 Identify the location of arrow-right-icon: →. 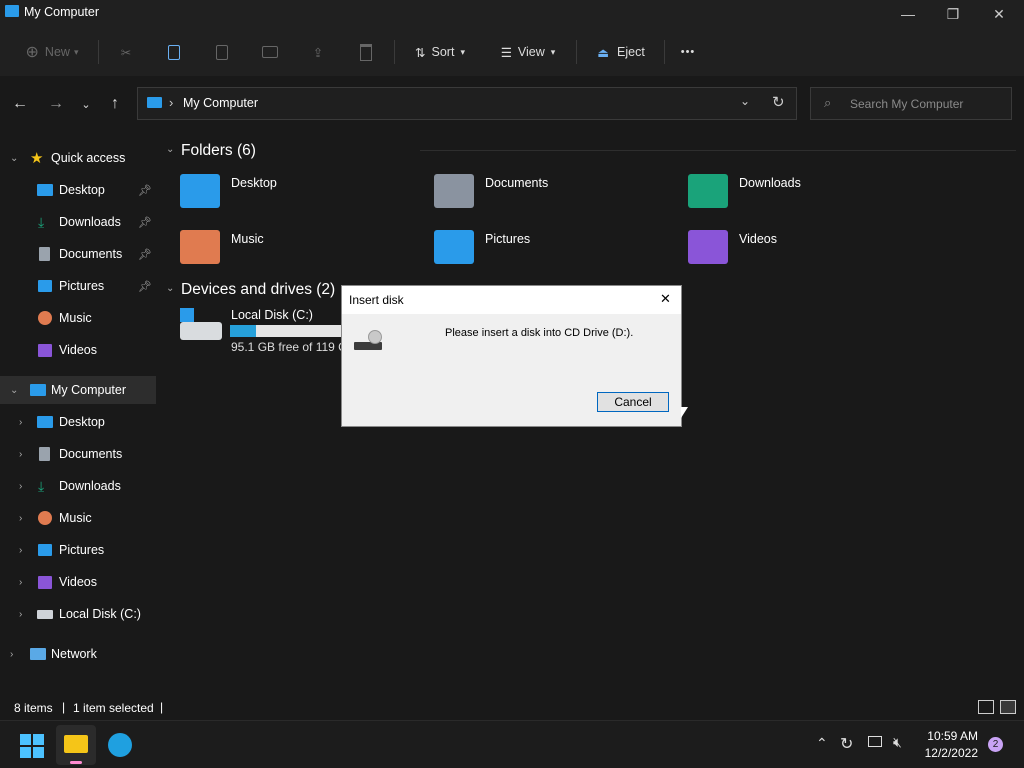
(56, 103).